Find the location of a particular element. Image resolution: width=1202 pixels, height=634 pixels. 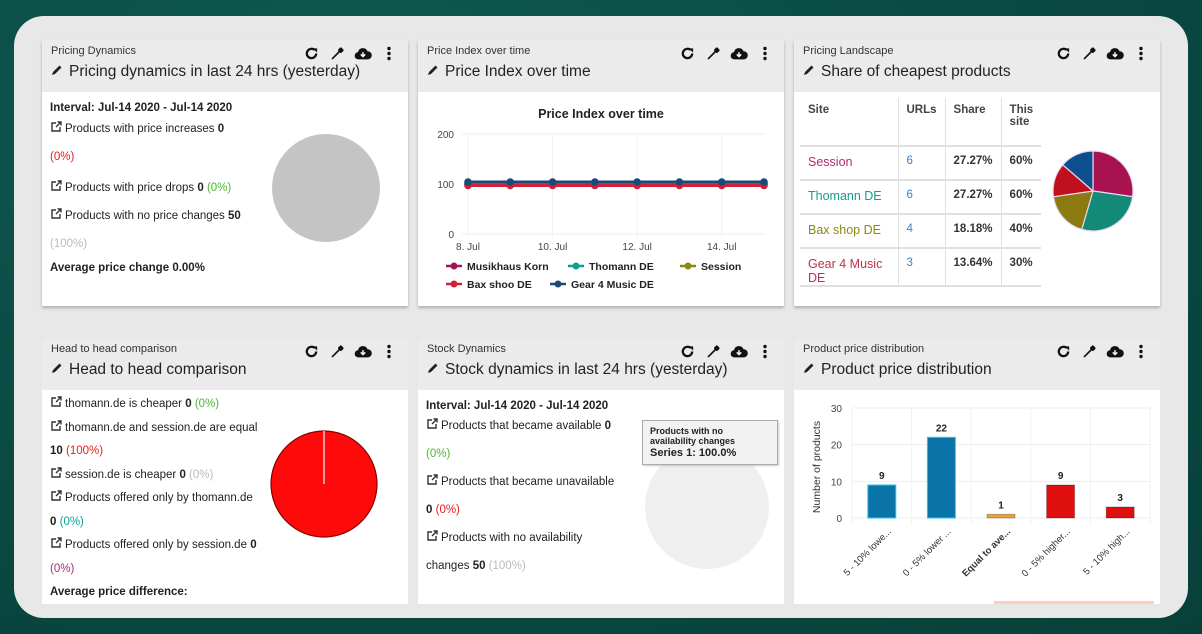

this-site-cell: 60% is located at coordinates (1021, 197).